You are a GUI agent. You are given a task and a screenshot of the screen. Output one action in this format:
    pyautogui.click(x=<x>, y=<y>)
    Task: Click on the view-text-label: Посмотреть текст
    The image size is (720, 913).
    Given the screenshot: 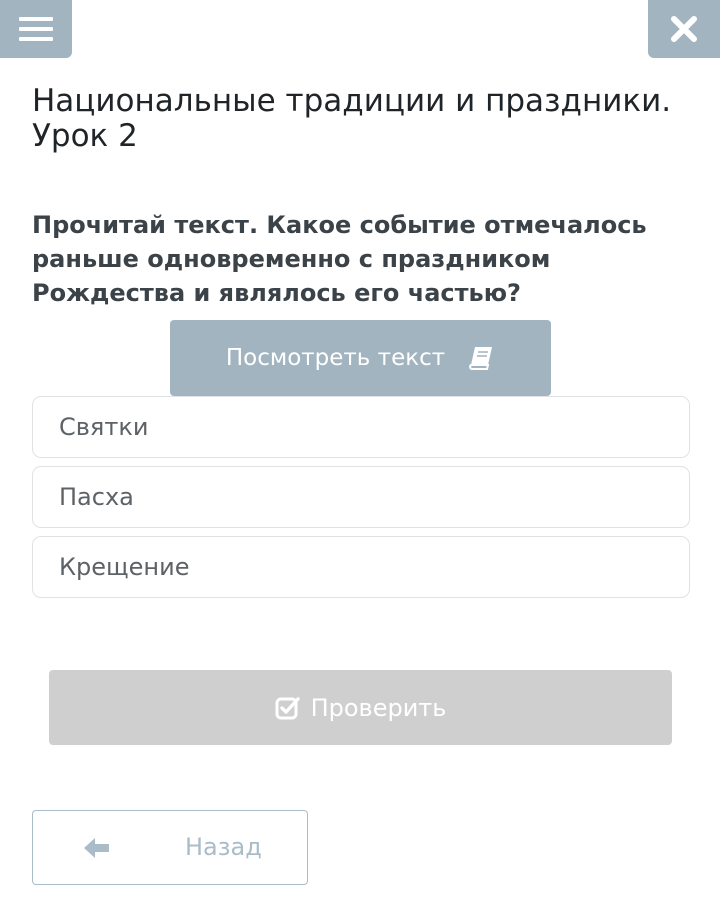 What is the action you would take?
    pyautogui.click(x=335, y=358)
    